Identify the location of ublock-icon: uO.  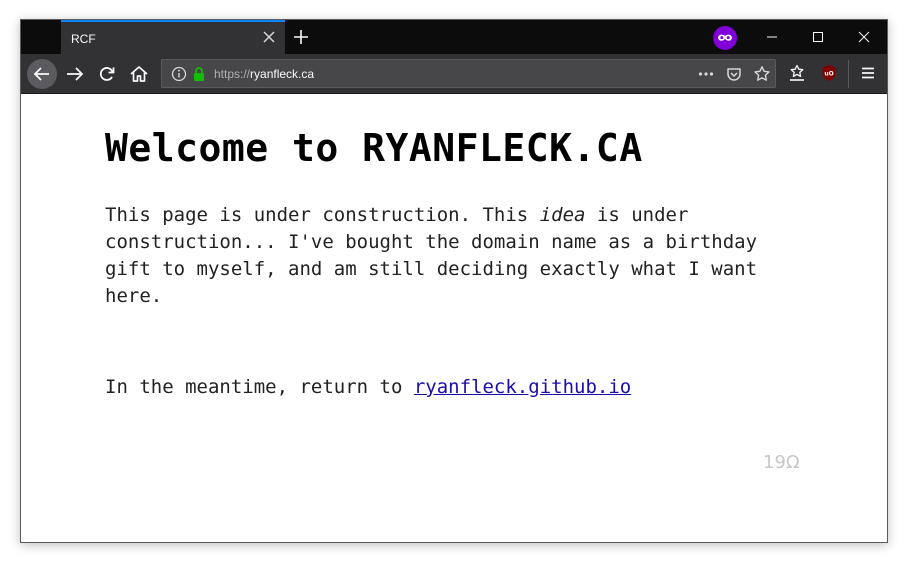
(829, 73).